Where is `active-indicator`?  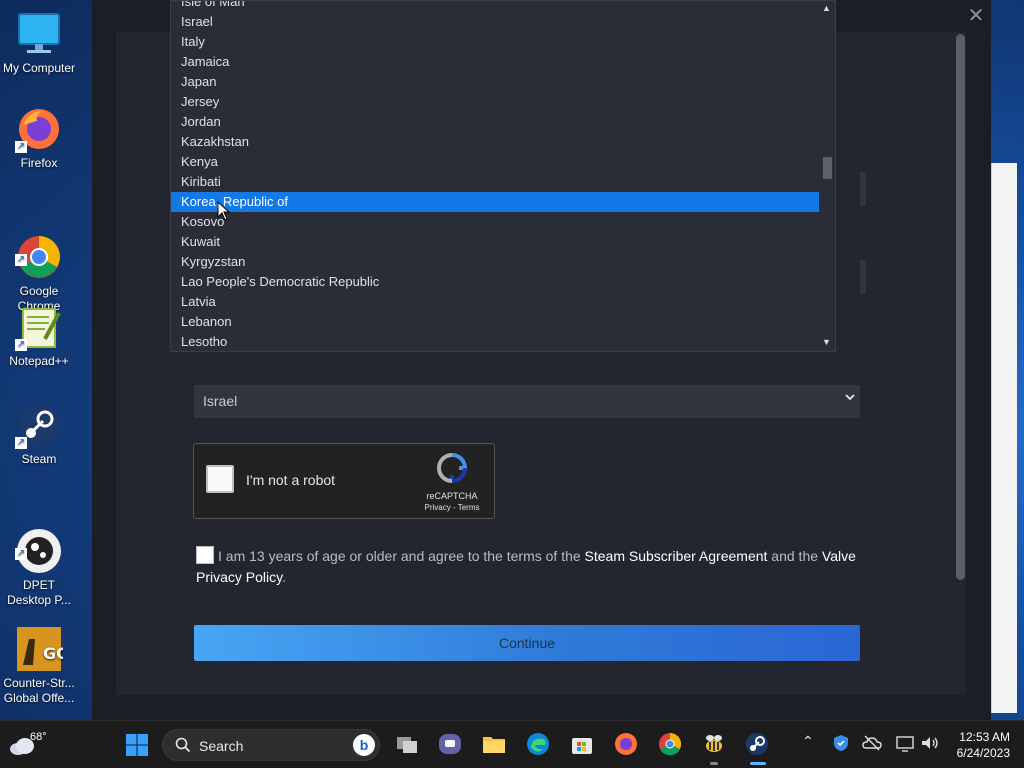
active-indicator is located at coordinates (758, 763).